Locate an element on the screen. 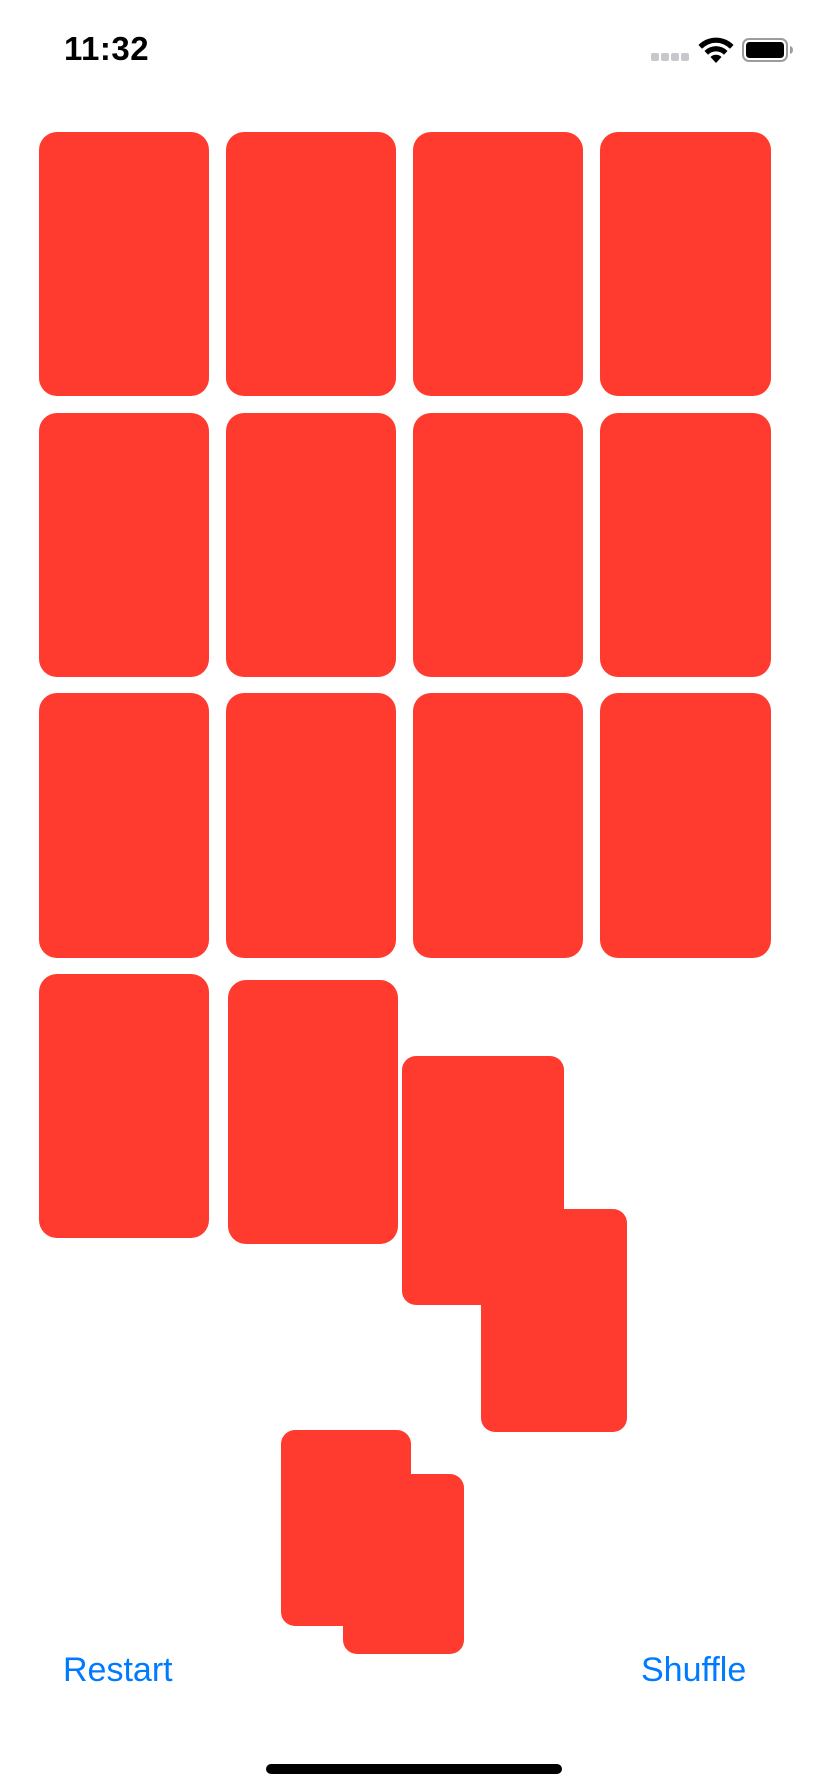 The width and height of the screenshot is (828, 1792). battery-icon is located at coordinates (767, 50).